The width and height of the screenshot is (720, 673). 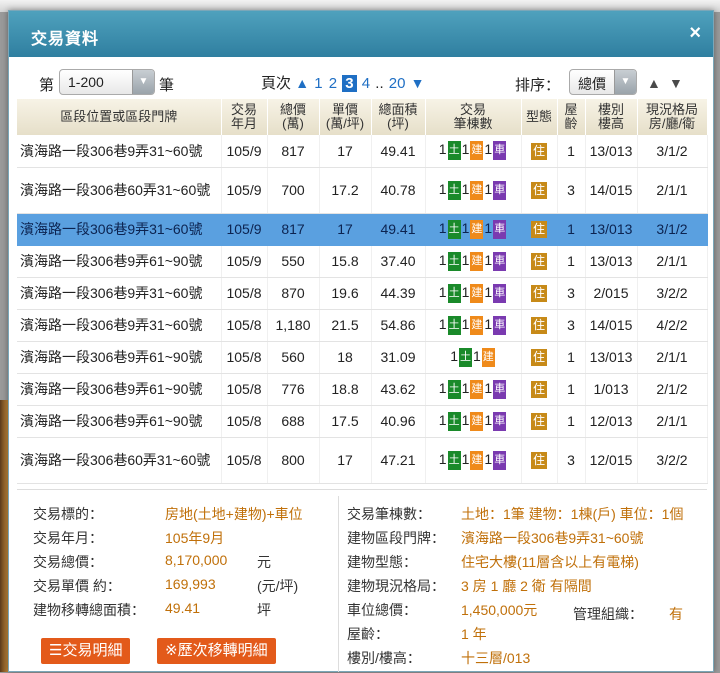 What do you see at coordinates (571, 117) in the screenshot?
I see `col-header-age: 屋 齡` at bounding box center [571, 117].